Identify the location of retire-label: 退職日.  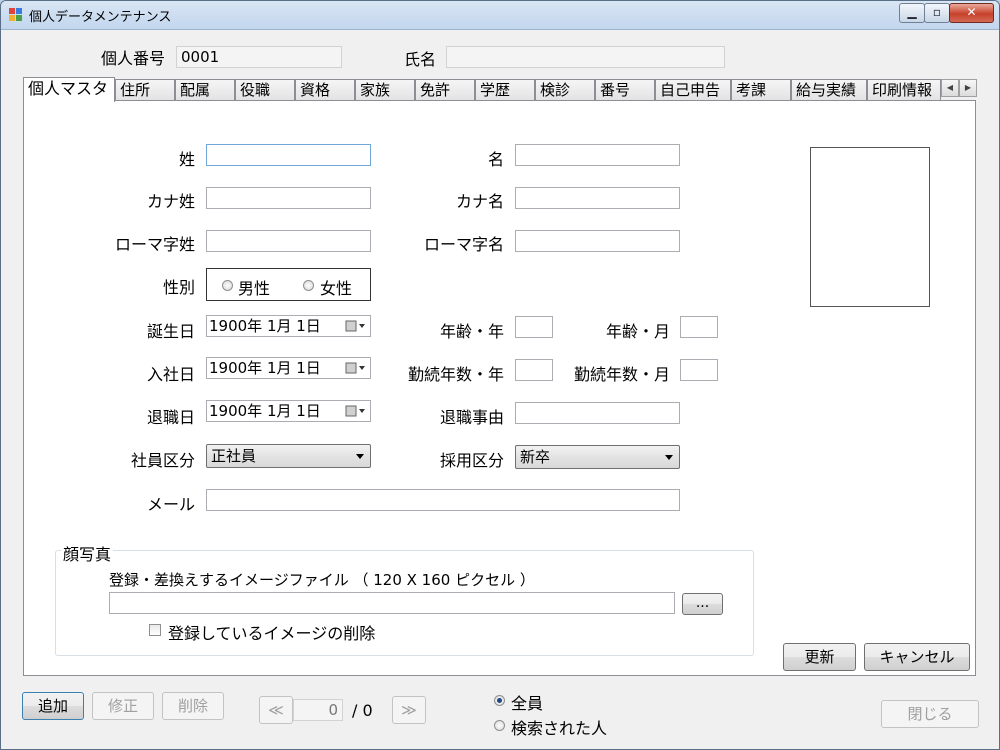
(170, 417).